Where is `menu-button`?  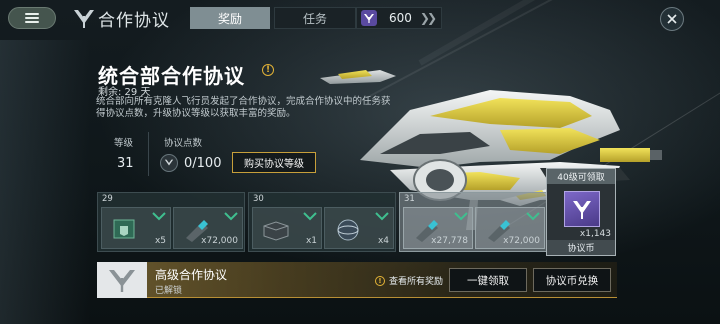 menu-button is located at coordinates (32, 18).